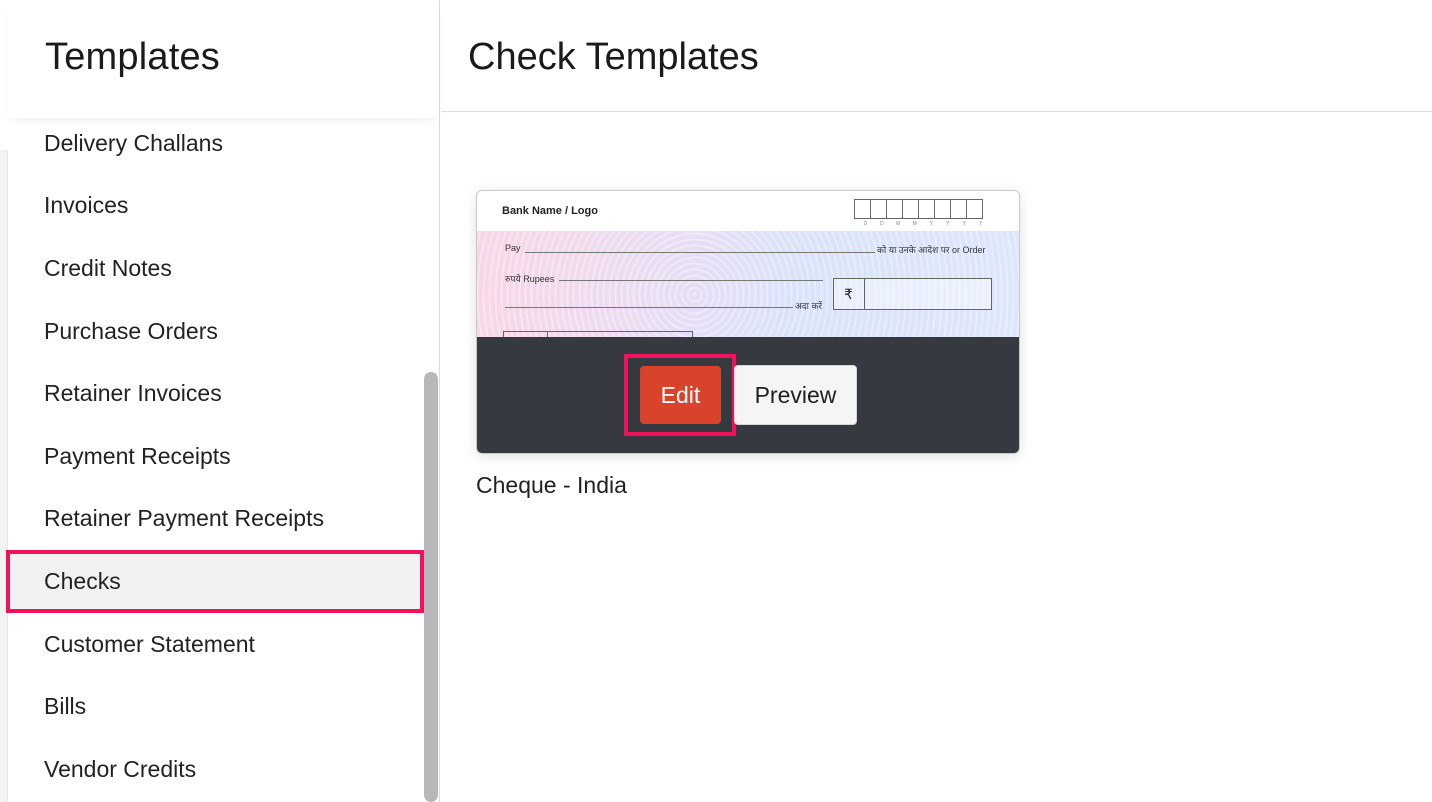 The height and width of the screenshot is (802, 1432). Describe the element at coordinates (223, 59) in the screenshot. I see `sidebar-header: Templates` at that location.